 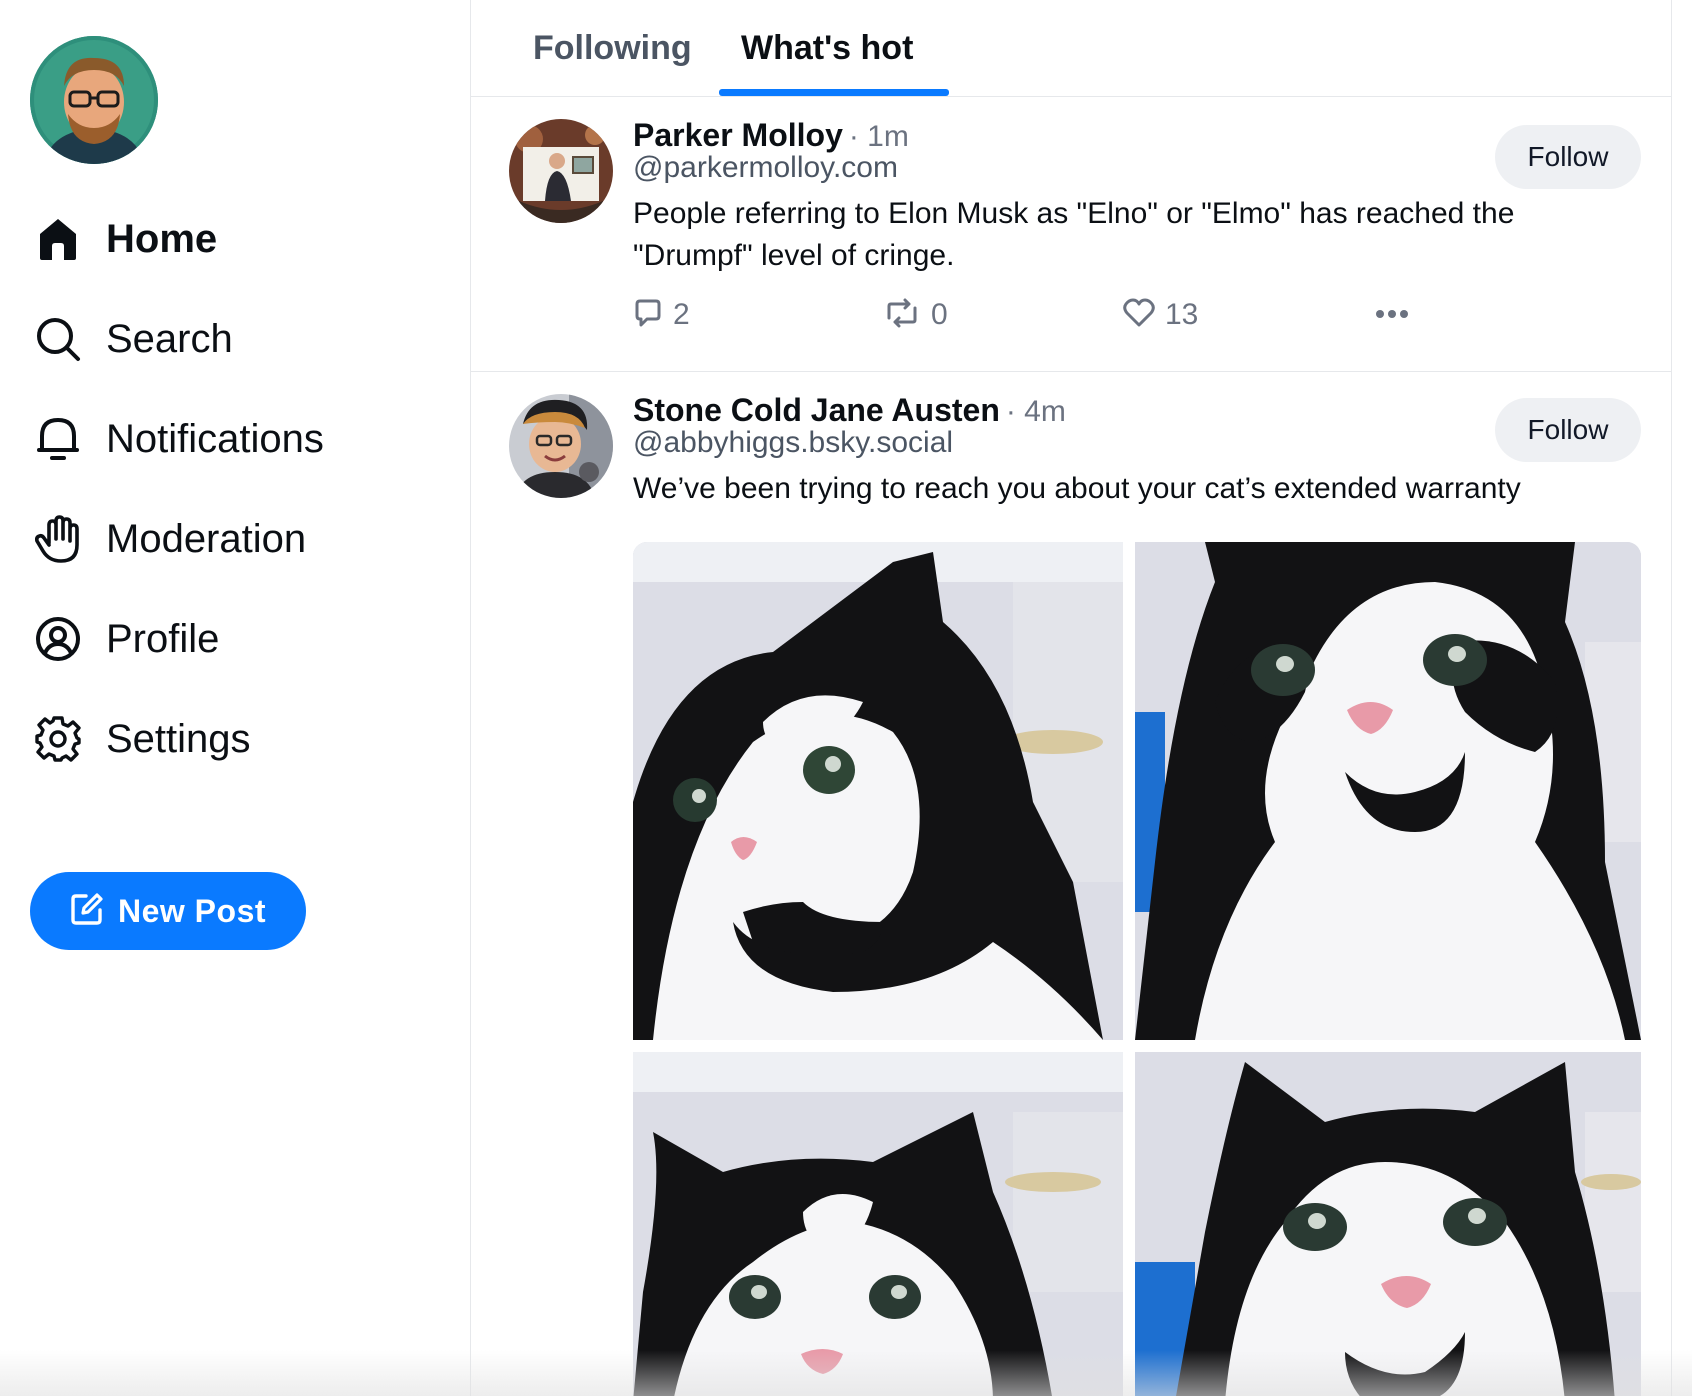 I want to click on sidebar-item-moderation: Moderation, so click(x=234, y=539).